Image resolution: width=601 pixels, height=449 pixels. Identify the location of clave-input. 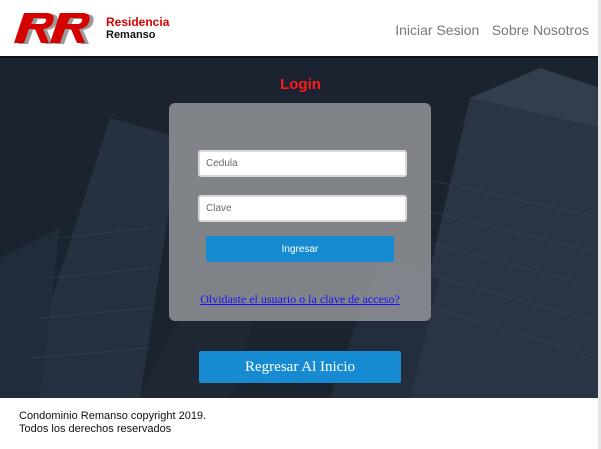
(302, 208).